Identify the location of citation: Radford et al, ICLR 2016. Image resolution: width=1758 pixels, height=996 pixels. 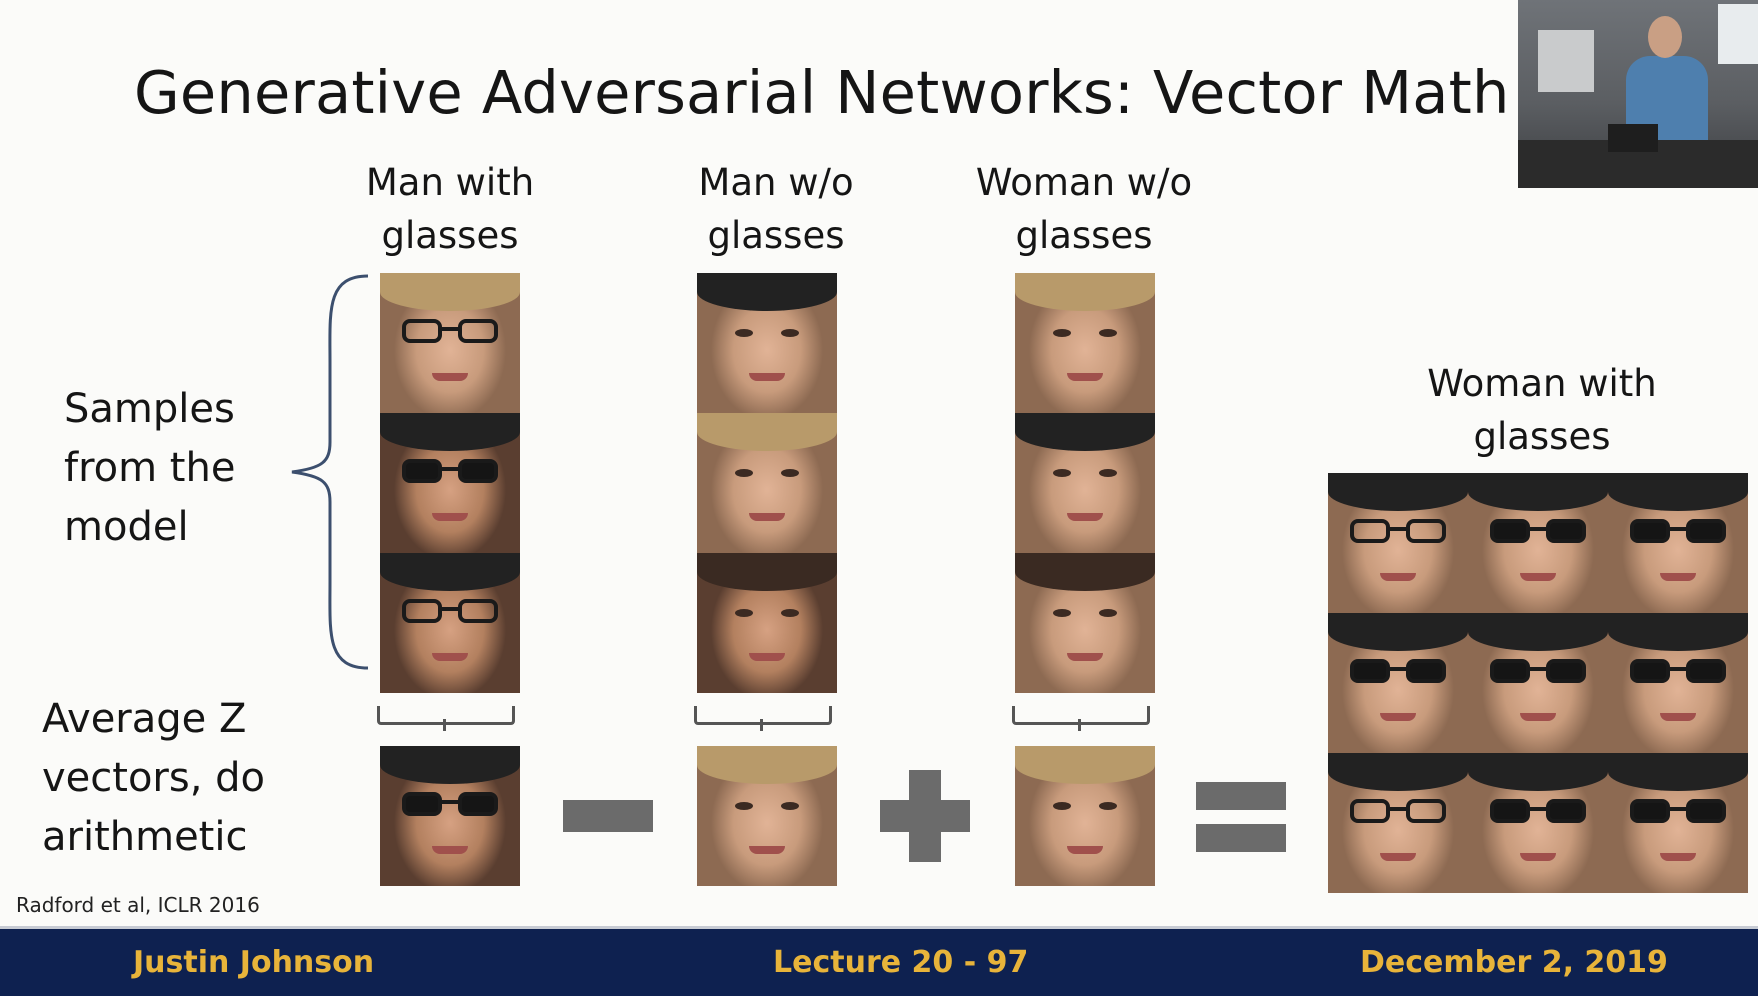
(138, 905).